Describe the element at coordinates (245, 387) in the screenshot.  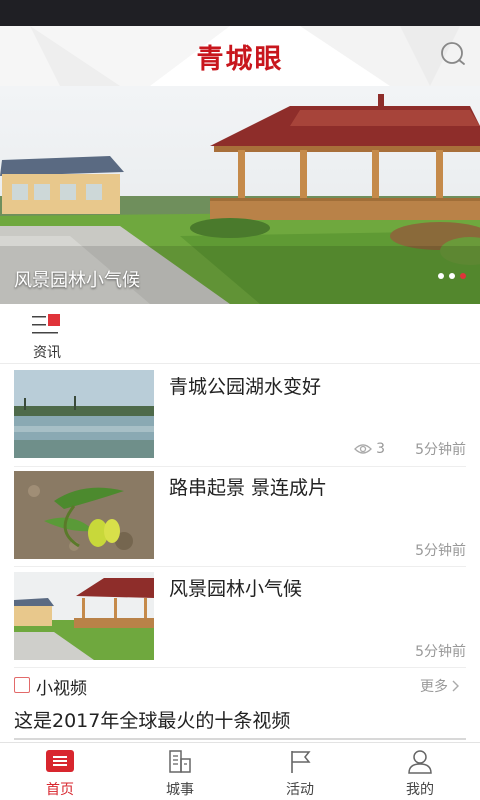
I see `news-title: 青城公园湖水变好` at that location.